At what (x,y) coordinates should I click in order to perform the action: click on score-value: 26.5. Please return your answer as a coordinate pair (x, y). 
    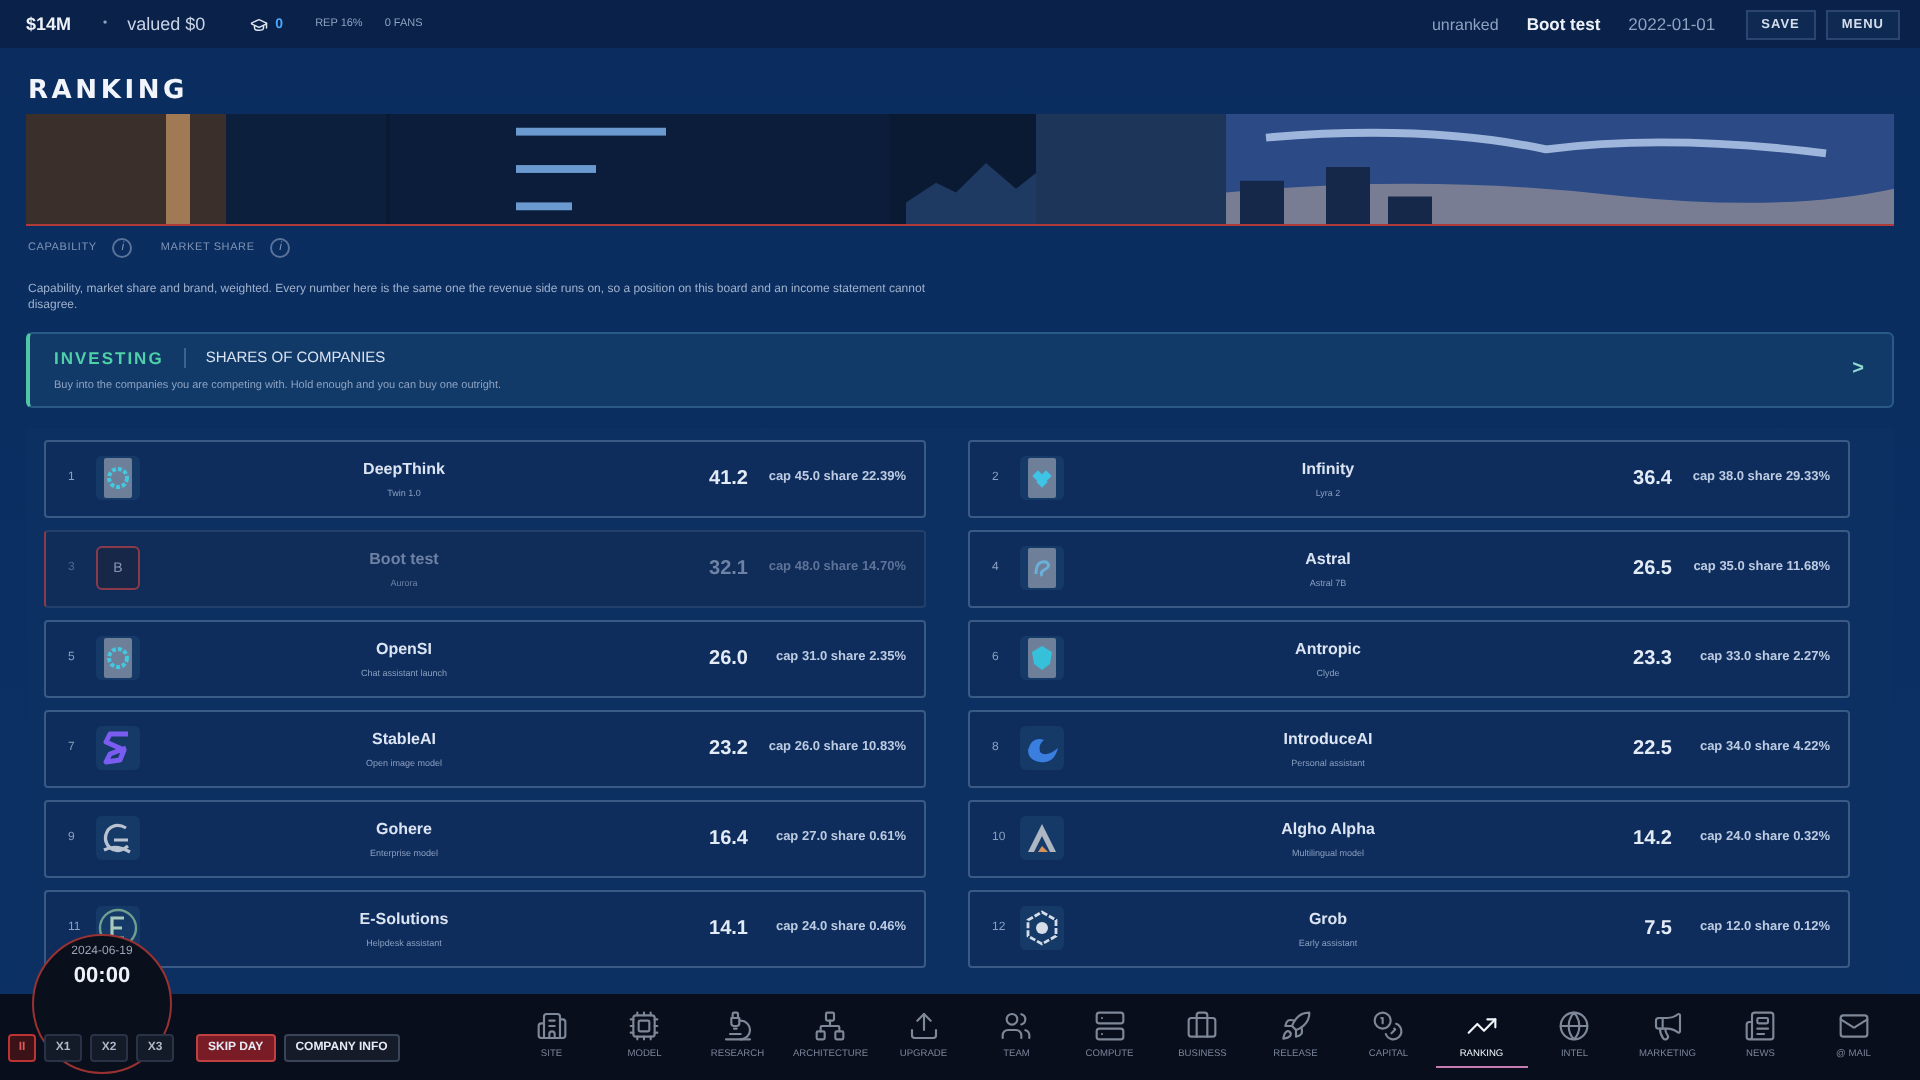
    Looking at the image, I should click on (1651, 568).